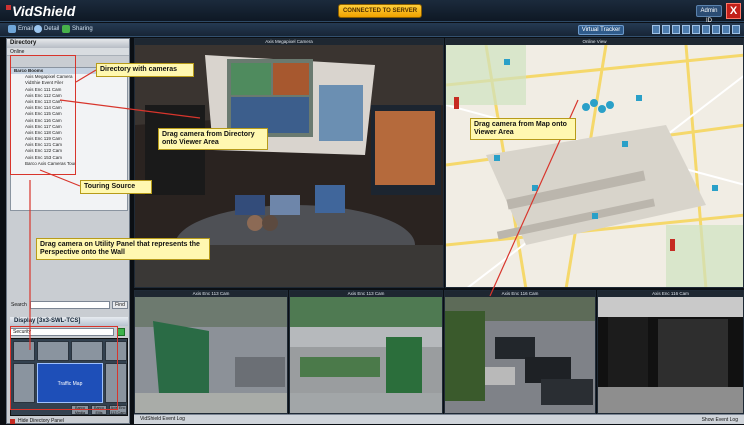 This screenshot has height=425, width=744. I want to click on callout-drag-map: Drag camera from Map onto Viewer Area, so click(523, 129).